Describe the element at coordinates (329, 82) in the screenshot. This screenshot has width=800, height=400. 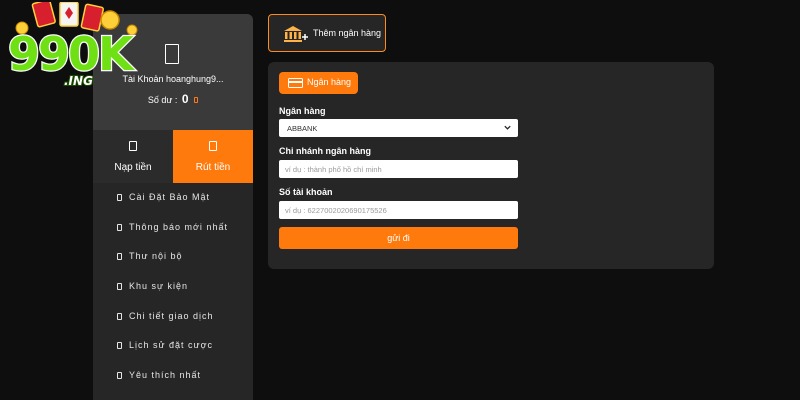
I see `bank-tab-label: Ngân hàng` at that location.